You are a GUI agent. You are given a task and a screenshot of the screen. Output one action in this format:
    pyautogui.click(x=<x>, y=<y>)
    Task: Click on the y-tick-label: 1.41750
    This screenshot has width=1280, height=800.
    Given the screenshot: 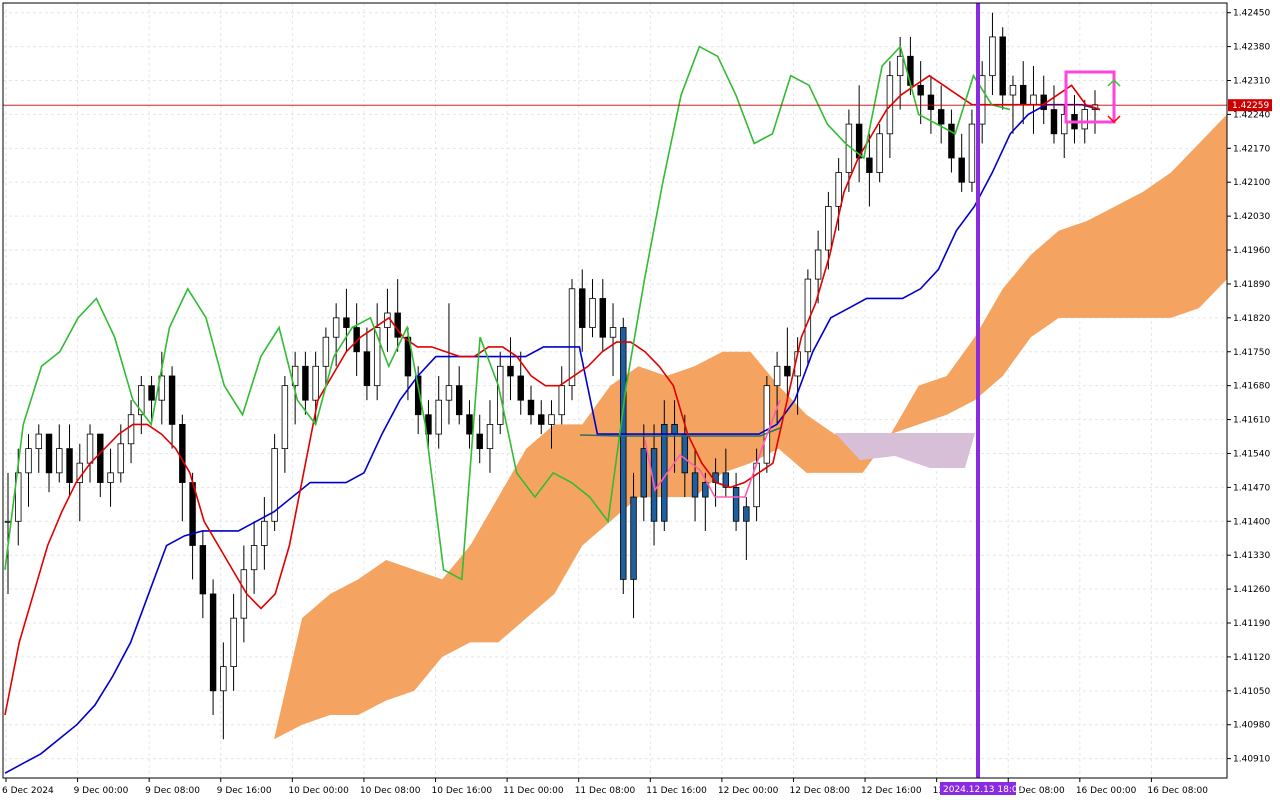 What is the action you would take?
    pyautogui.click(x=1251, y=353)
    